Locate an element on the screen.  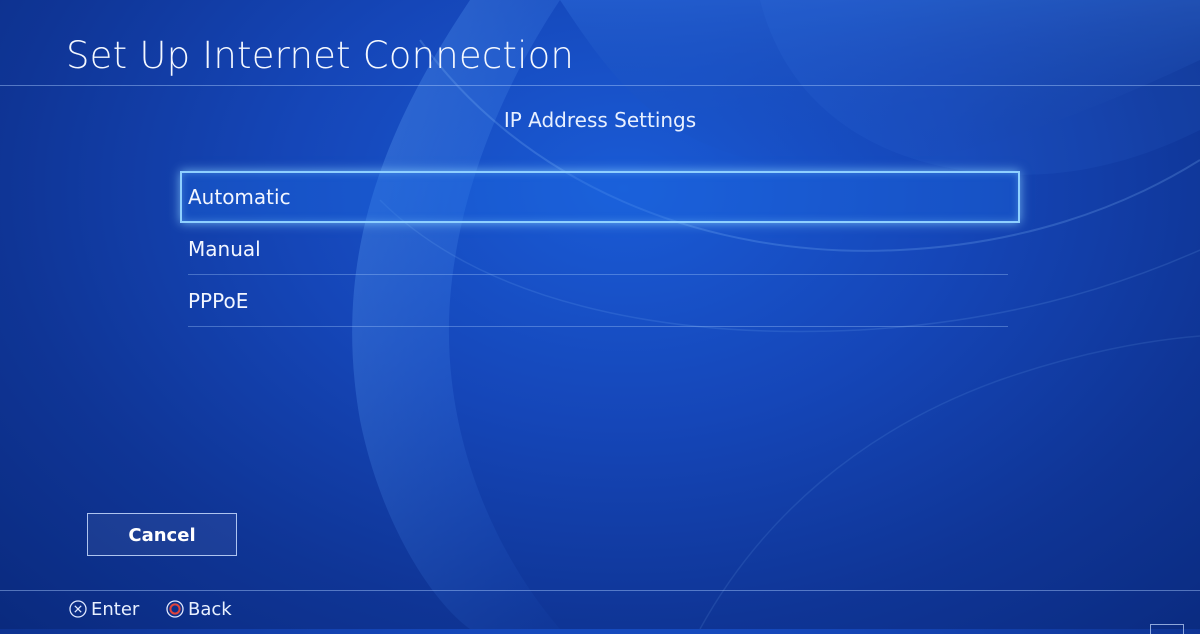
header-divider is located at coordinates (600, 85).